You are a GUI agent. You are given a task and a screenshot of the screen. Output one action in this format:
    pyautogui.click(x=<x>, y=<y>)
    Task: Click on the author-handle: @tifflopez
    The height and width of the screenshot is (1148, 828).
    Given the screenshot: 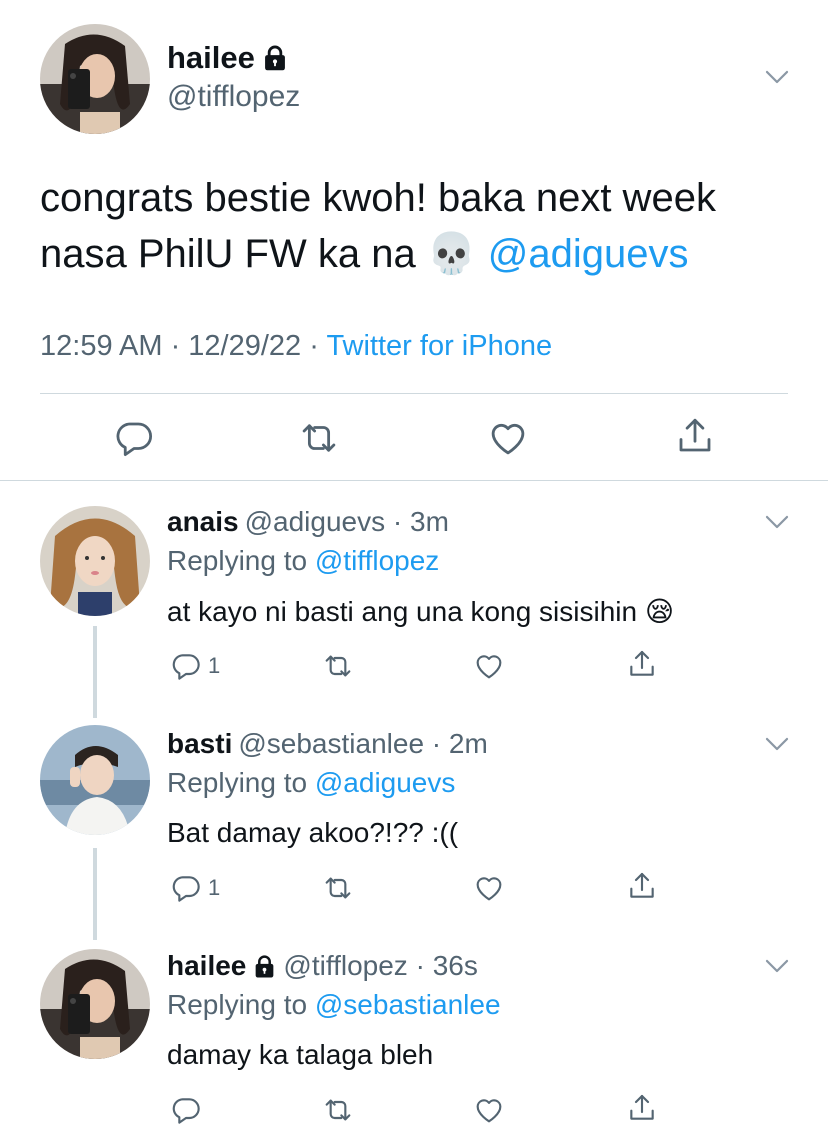 What is the action you would take?
    pyautogui.click(x=233, y=97)
    